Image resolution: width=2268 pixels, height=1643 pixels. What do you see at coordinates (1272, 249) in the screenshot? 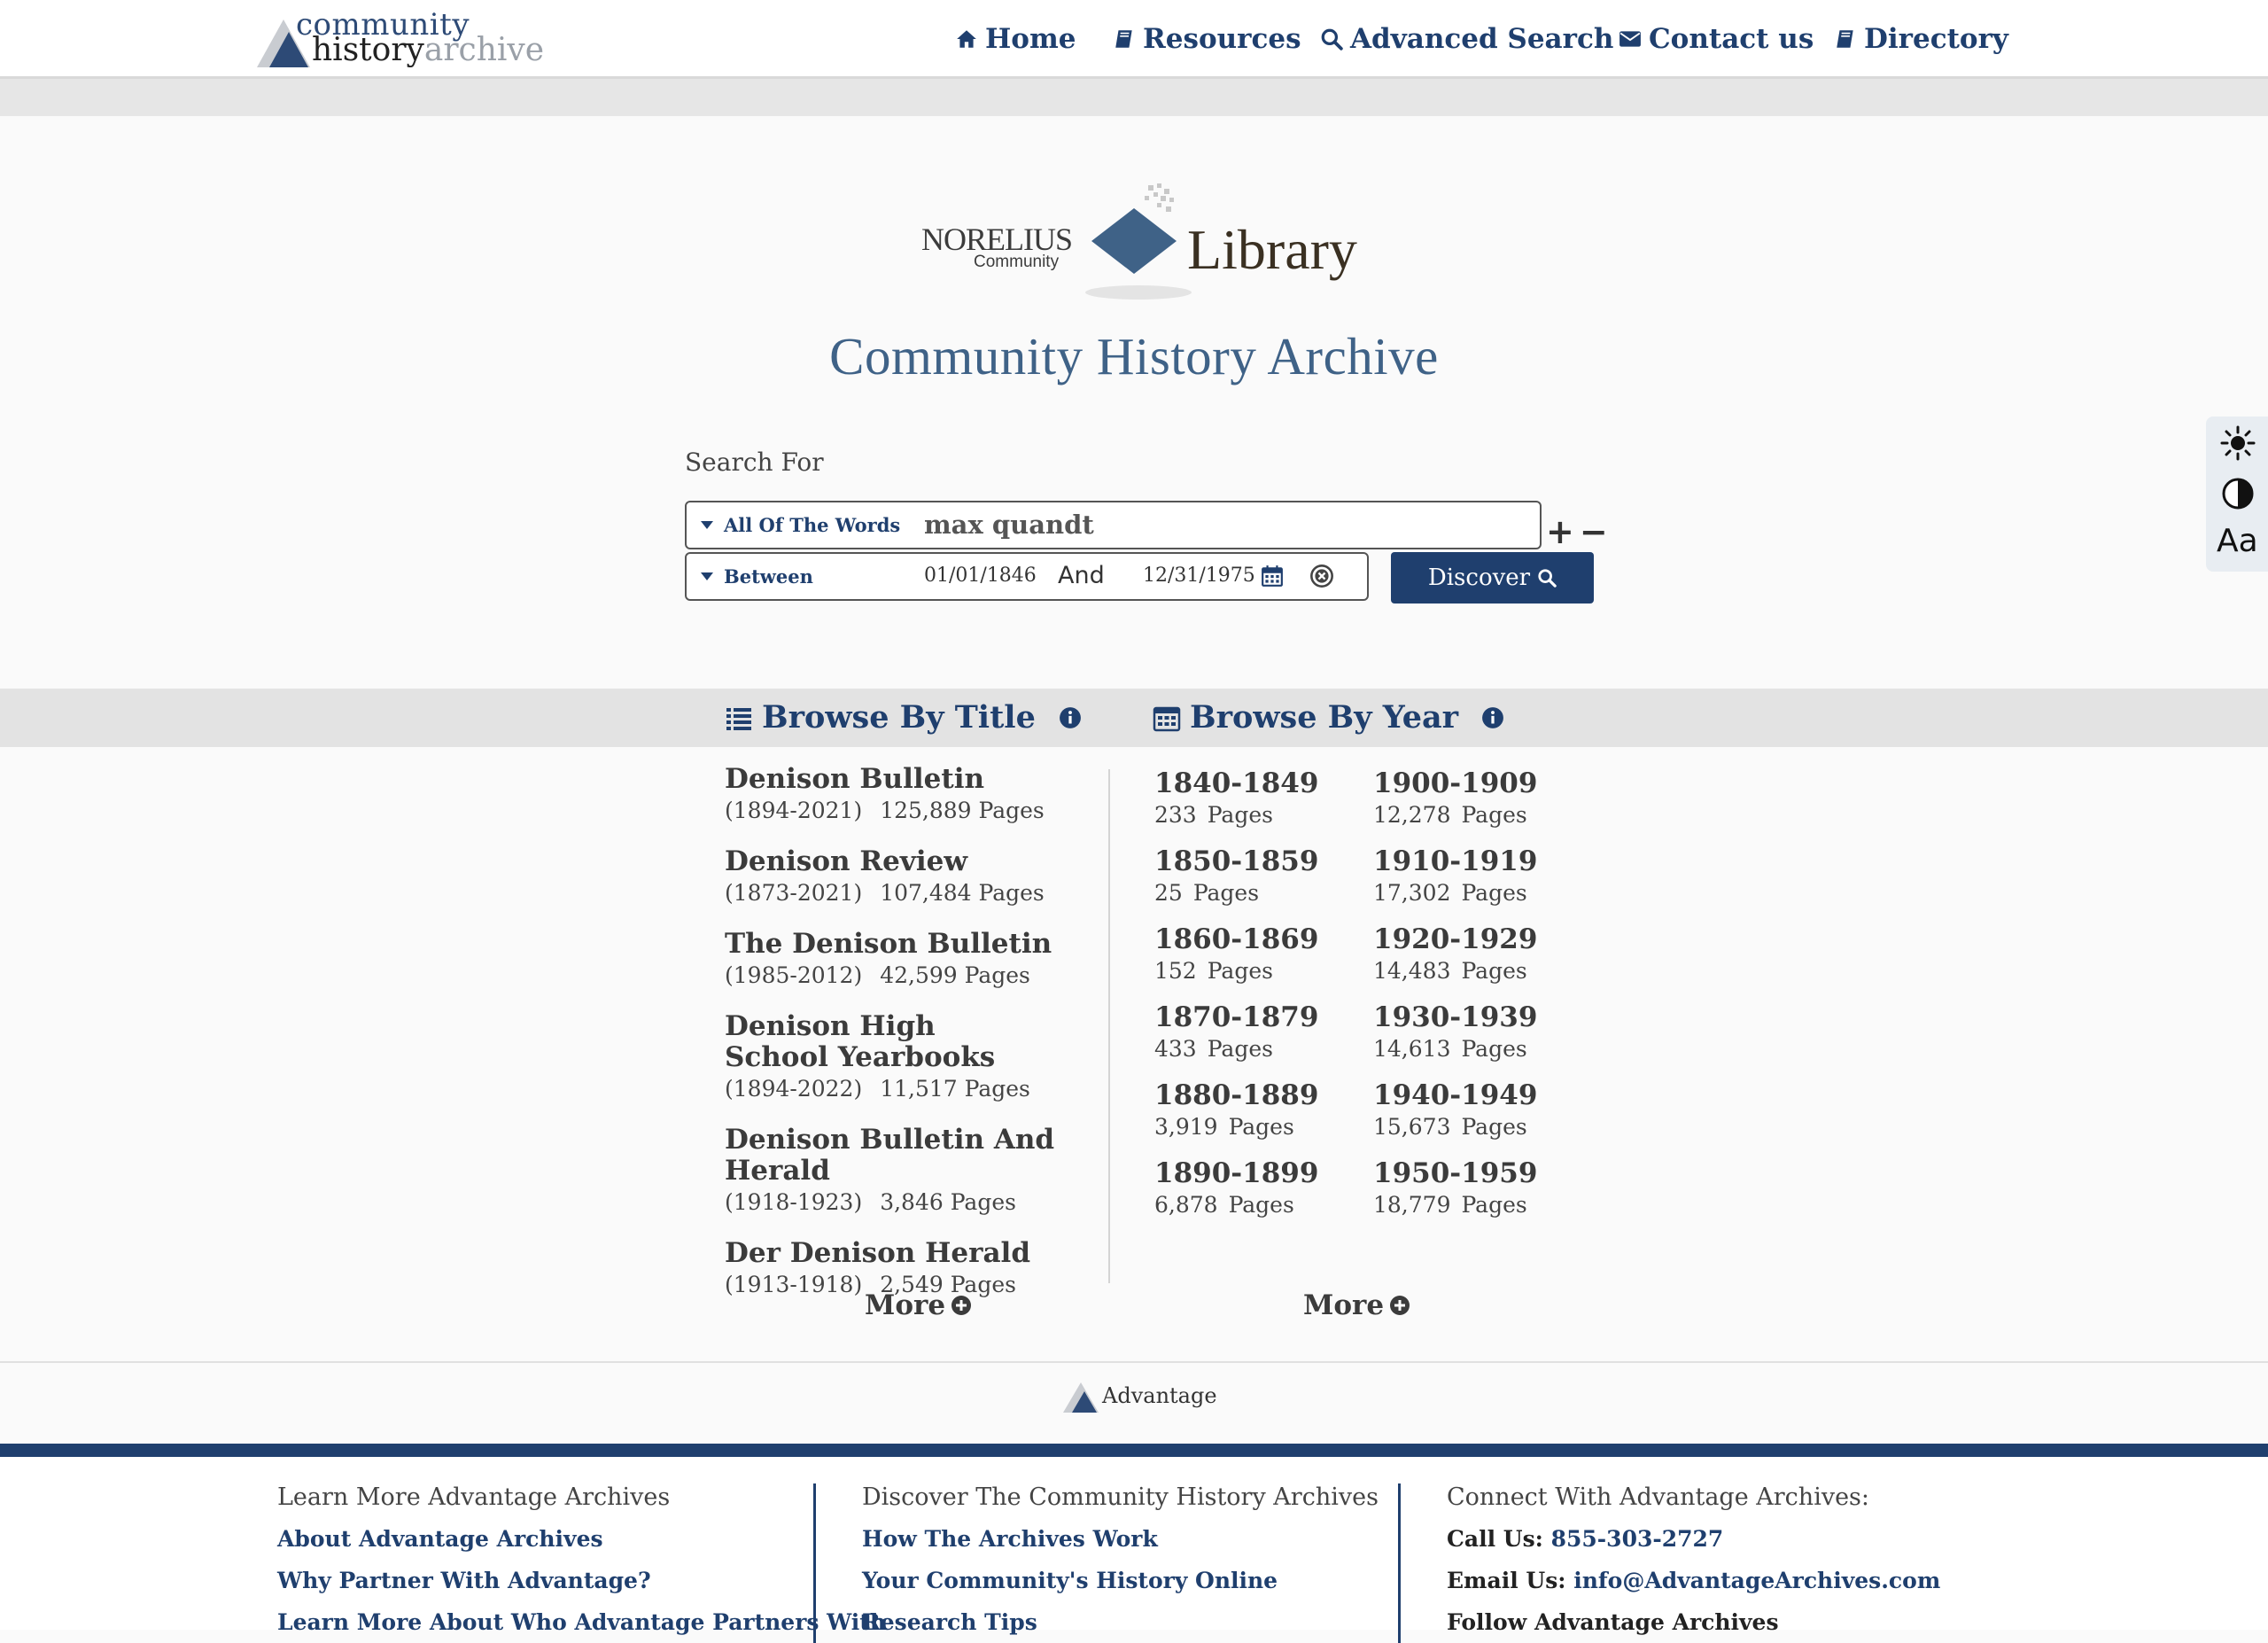
I see `logo-library: Library` at bounding box center [1272, 249].